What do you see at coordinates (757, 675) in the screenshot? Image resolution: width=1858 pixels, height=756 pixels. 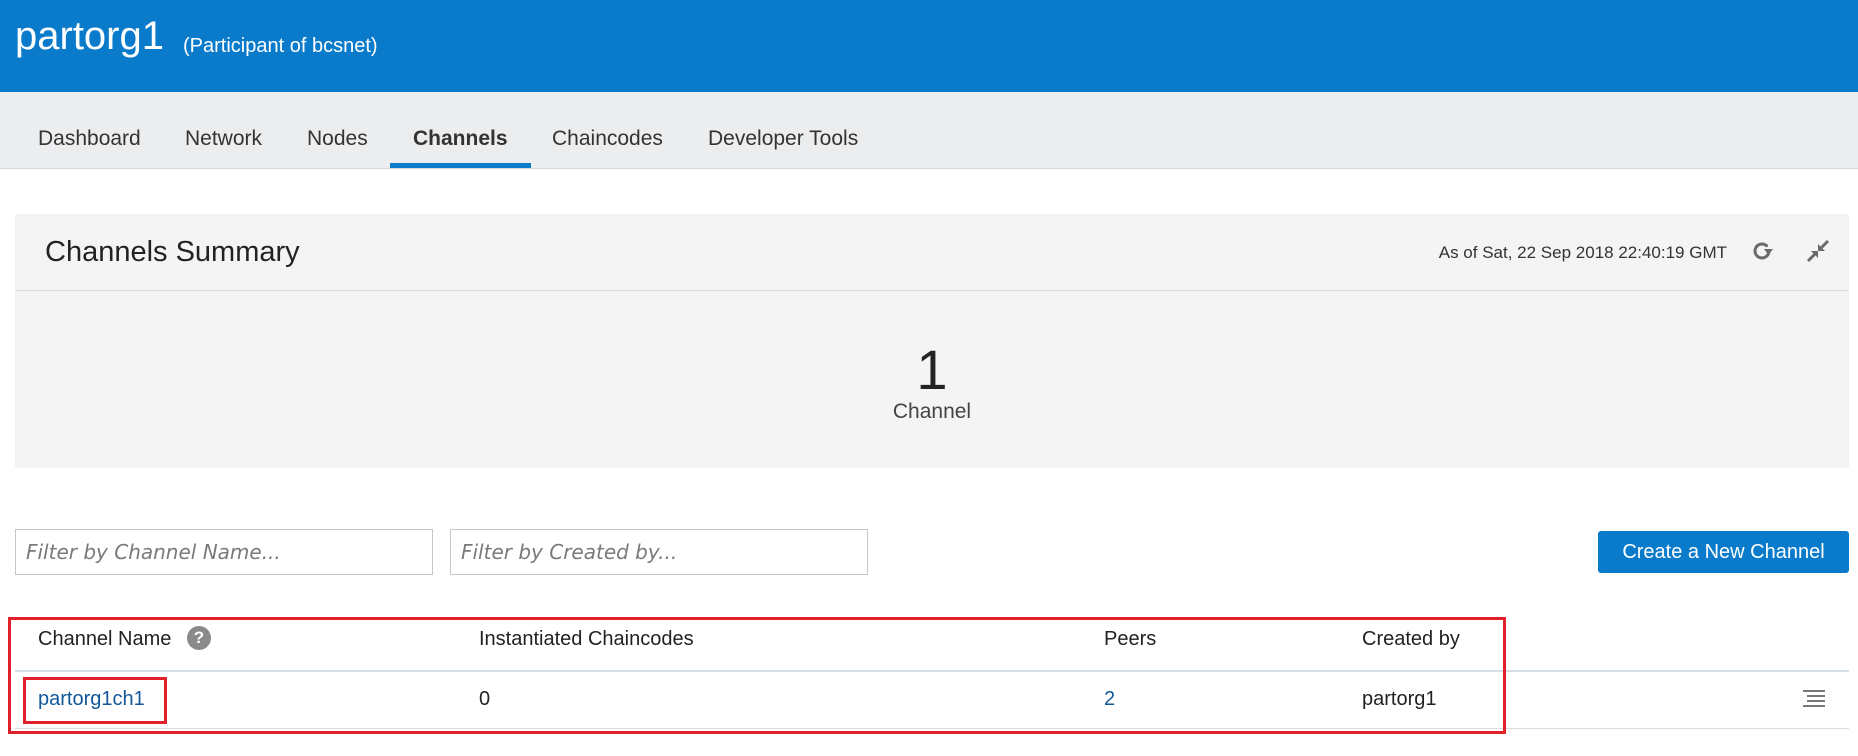 I see `table-highlight-box` at bounding box center [757, 675].